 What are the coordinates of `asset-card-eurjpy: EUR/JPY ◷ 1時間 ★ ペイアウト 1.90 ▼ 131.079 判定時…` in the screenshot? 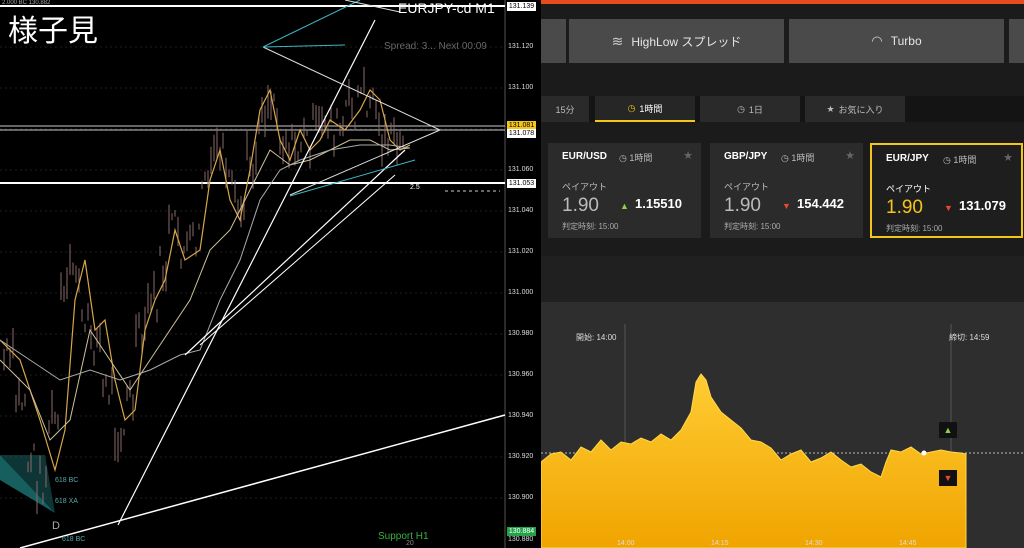 It's located at (946, 190).